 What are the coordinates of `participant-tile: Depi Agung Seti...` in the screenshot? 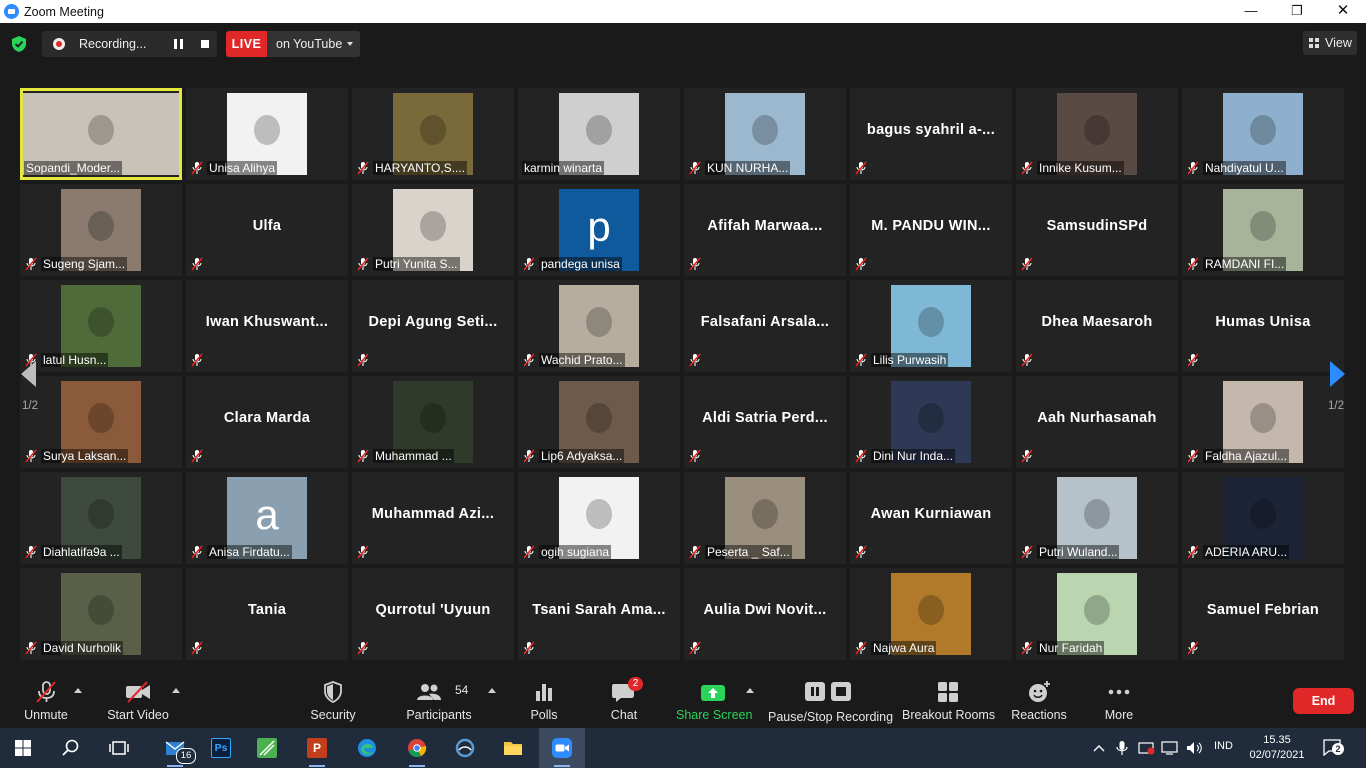 It's located at (433, 326).